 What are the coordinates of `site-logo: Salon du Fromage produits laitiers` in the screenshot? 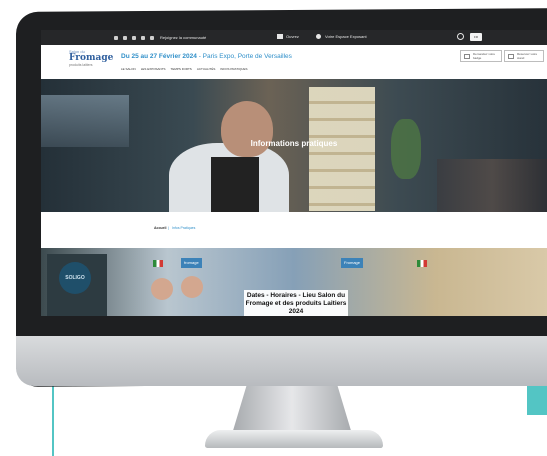 It's located at (91, 61).